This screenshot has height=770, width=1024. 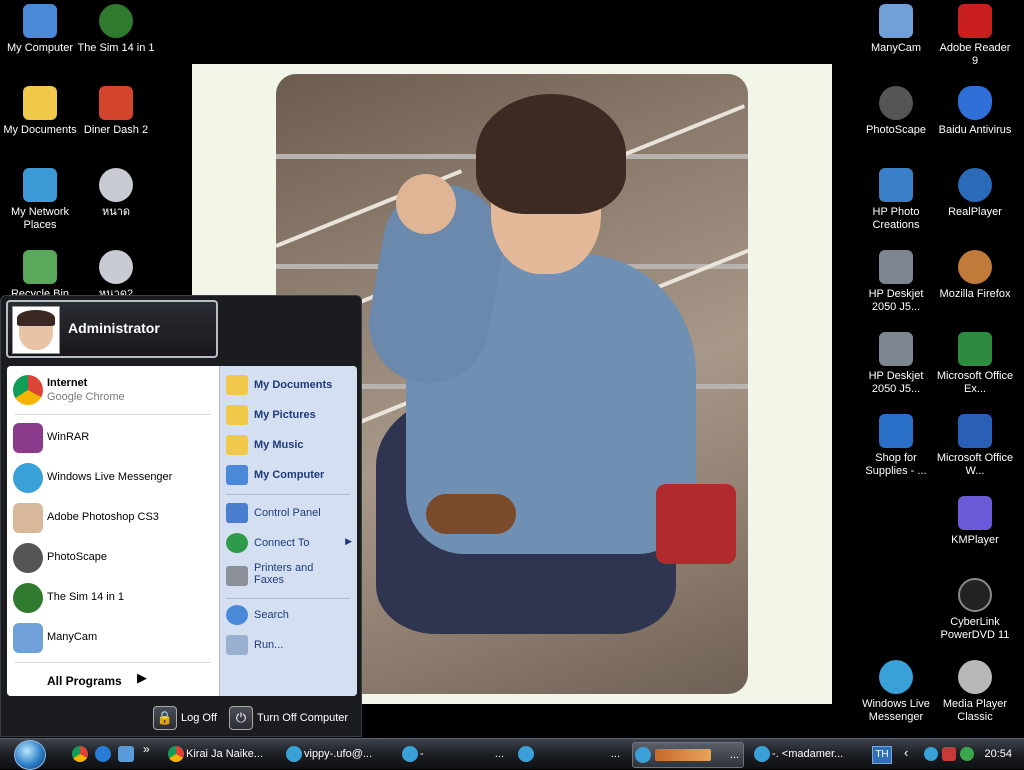 I want to click on program-label: Windows Live Messenger, so click(x=110, y=477).